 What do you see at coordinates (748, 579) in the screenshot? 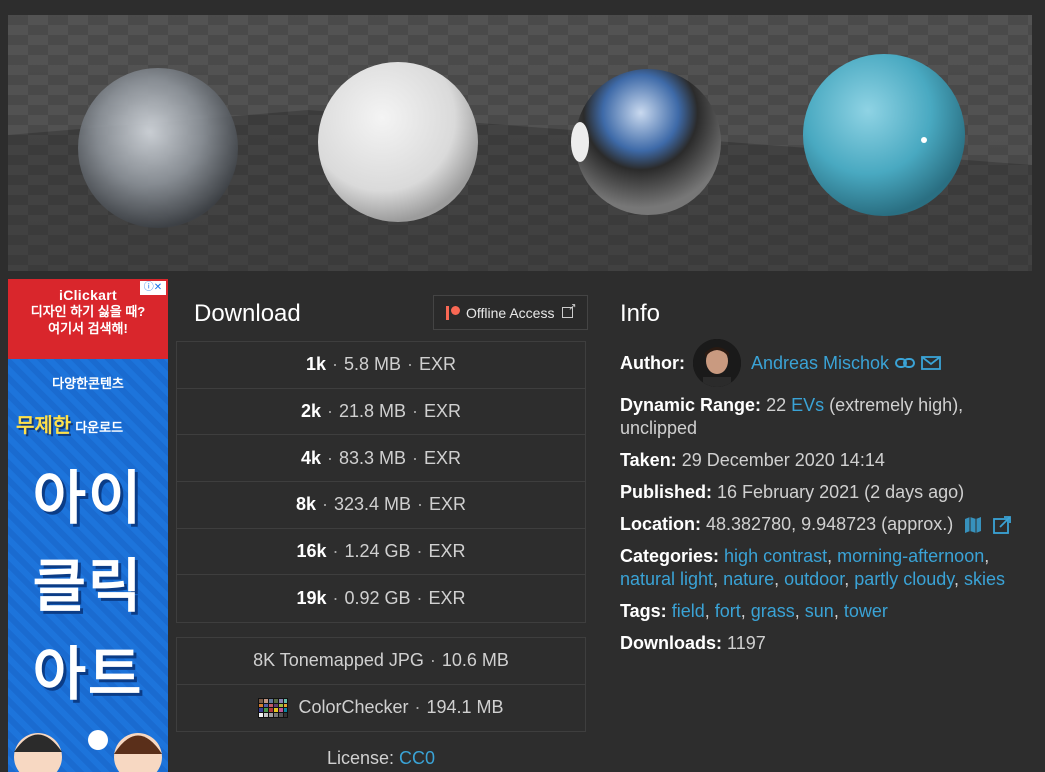
I see `category-link: nature` at bounding box center [748, 579].